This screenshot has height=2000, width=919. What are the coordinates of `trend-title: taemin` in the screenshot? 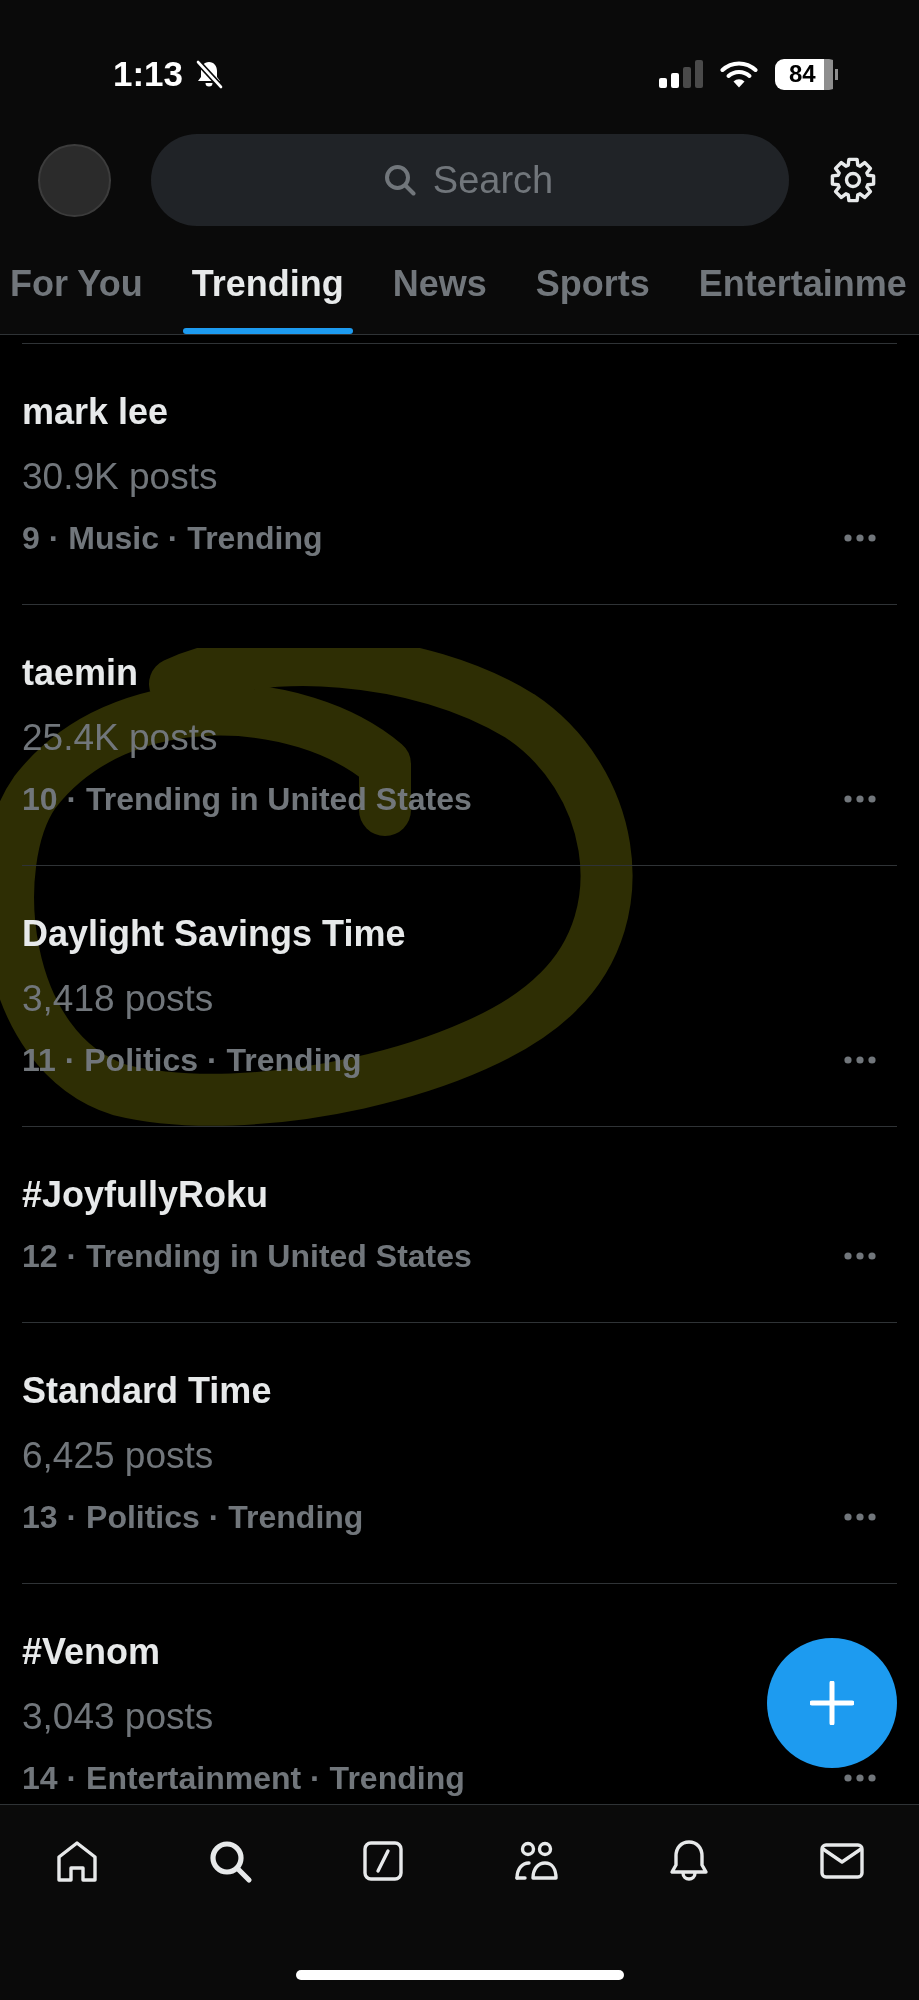 It's located at (80, 673).